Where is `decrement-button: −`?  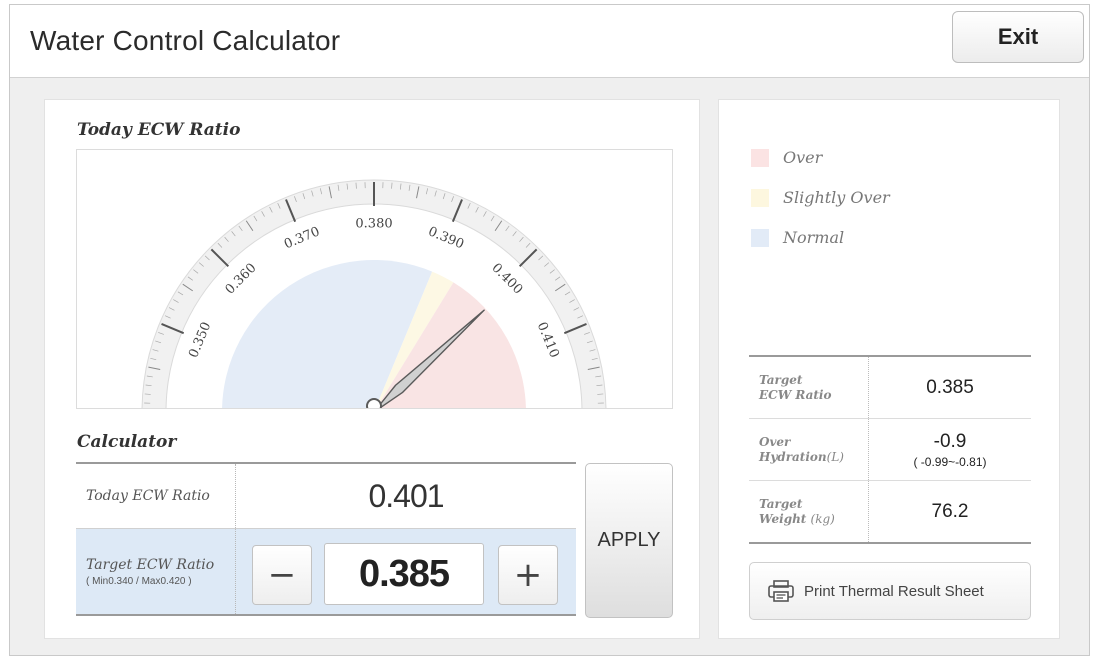 decrement-button: − is located at coordinates (282, 575).